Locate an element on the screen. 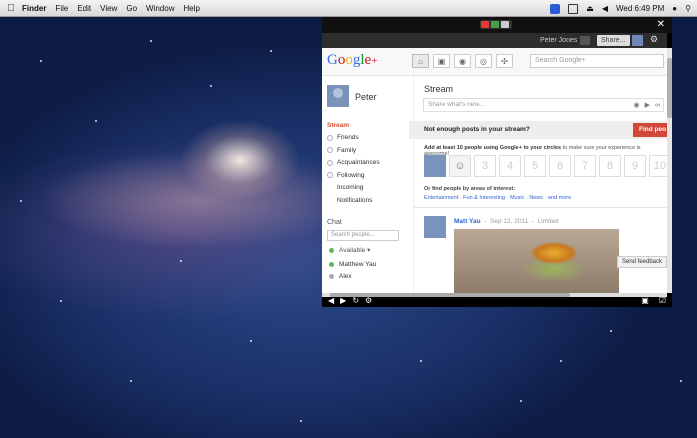  nav-label: Friends is located at coordinates (348, 138).